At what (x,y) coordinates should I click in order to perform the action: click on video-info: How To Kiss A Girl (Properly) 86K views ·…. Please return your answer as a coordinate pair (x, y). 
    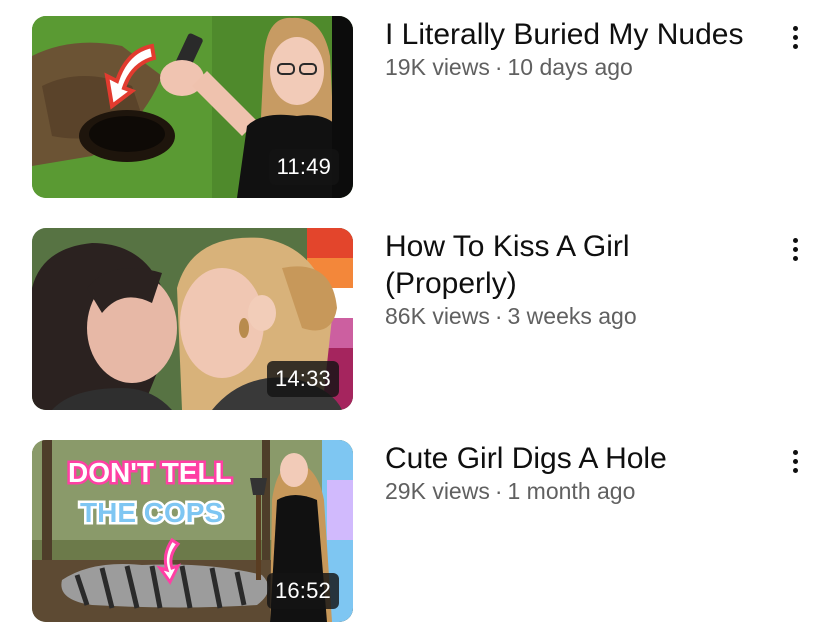
    Looking at the image, I should click on (575, 279).